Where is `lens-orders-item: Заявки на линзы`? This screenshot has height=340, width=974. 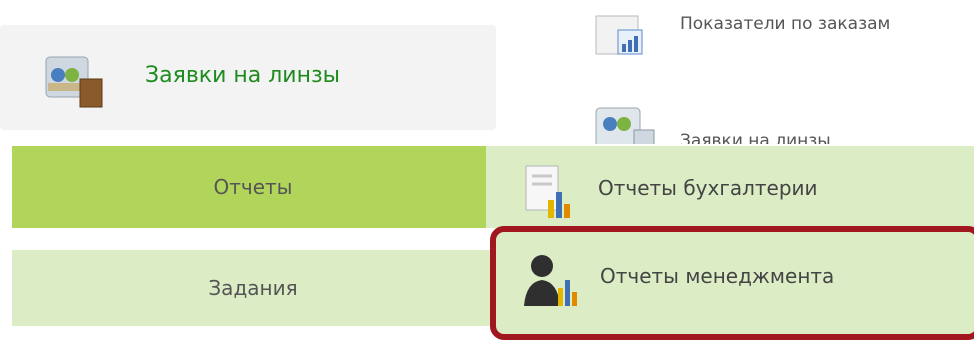 lens-orders-item: Заявки на линзы is located at coordinates (755, 137).